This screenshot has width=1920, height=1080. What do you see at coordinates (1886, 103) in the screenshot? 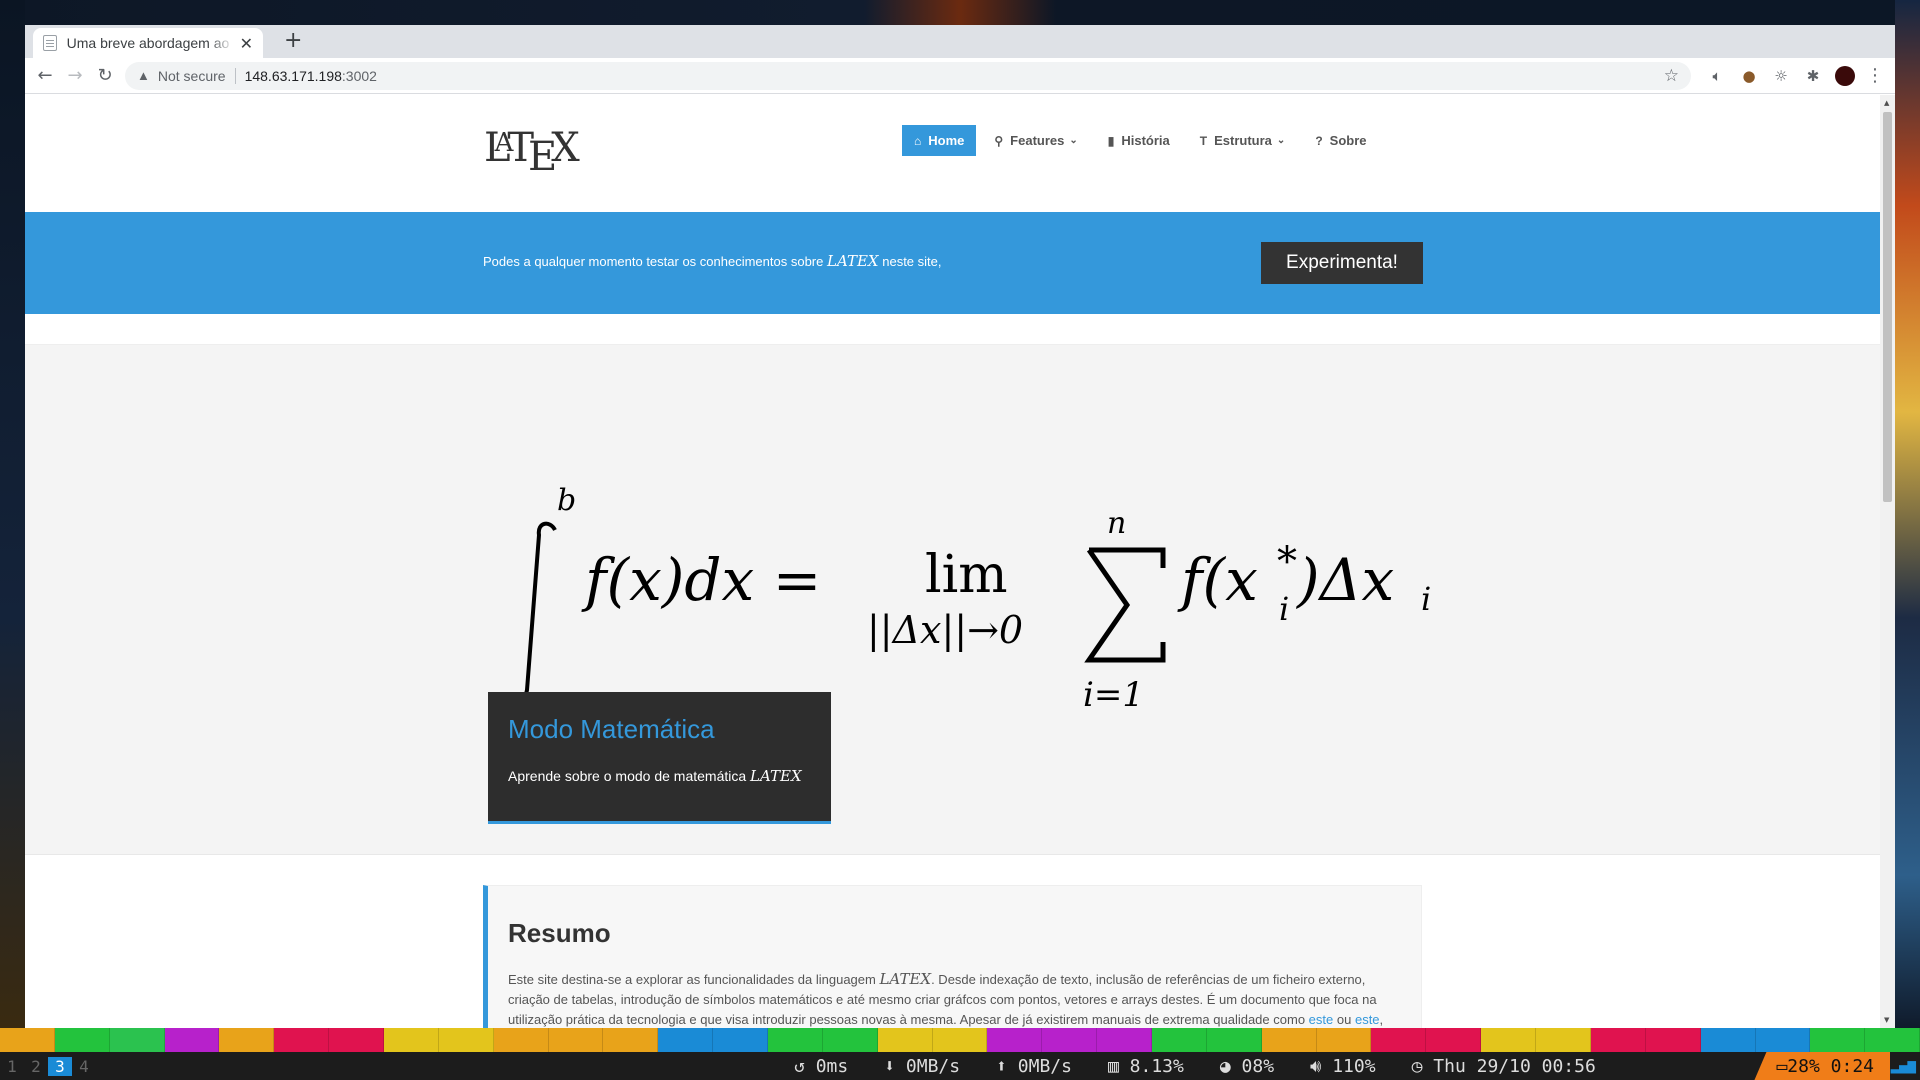
I see `scroll-up-icon: ▲` at bounding box center [1886, 103].